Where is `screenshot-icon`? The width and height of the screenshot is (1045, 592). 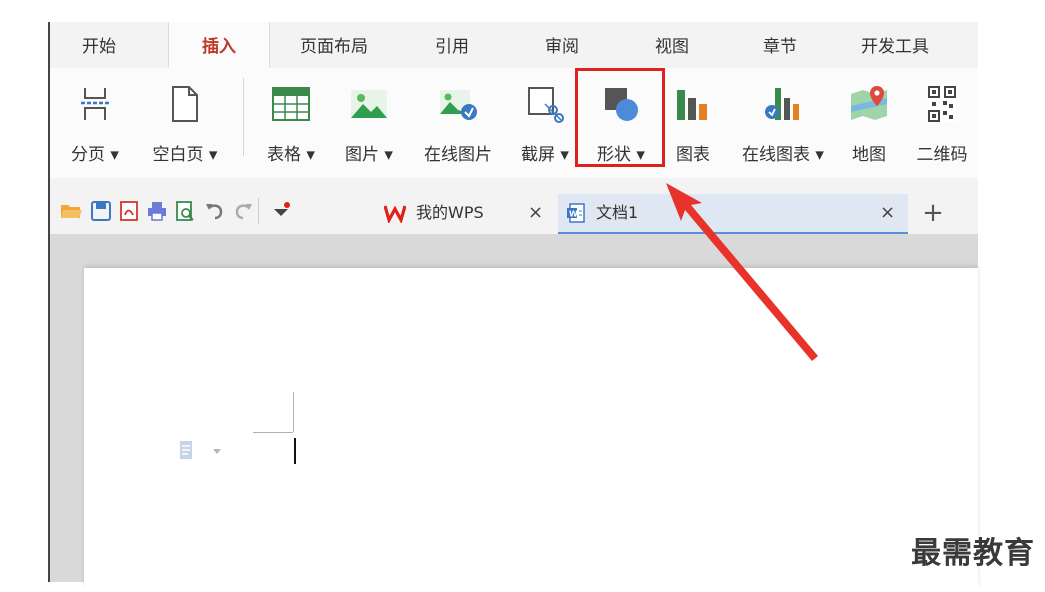
screenshot-icon is located at coordinates (546, 105).